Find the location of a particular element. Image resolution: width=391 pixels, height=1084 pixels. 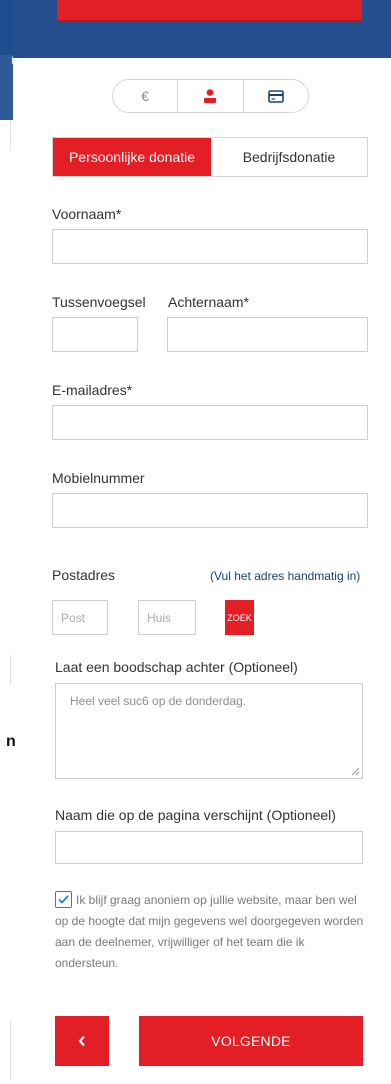

donation-type-toggle: Persoonlijke donatie Bedrijfsdonatie is located at coordinates (210, 157).